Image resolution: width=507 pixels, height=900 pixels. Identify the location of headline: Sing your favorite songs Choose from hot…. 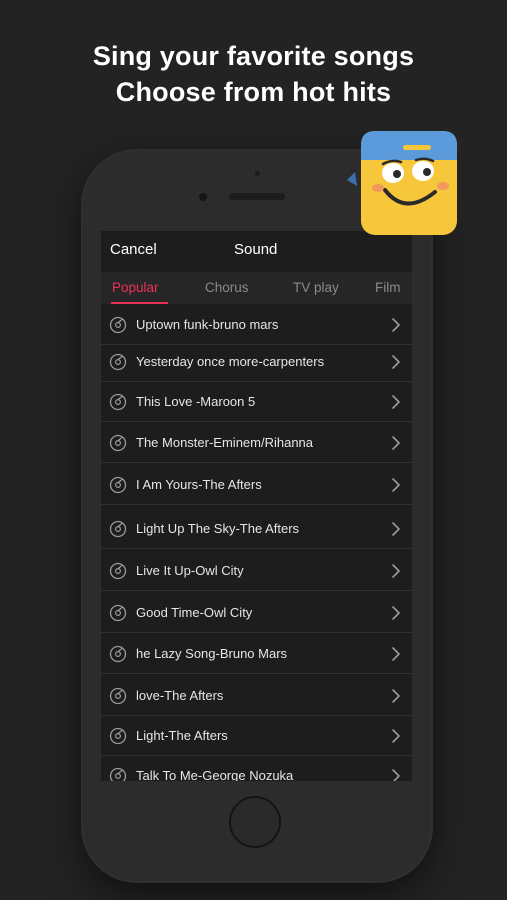
(253, 74).